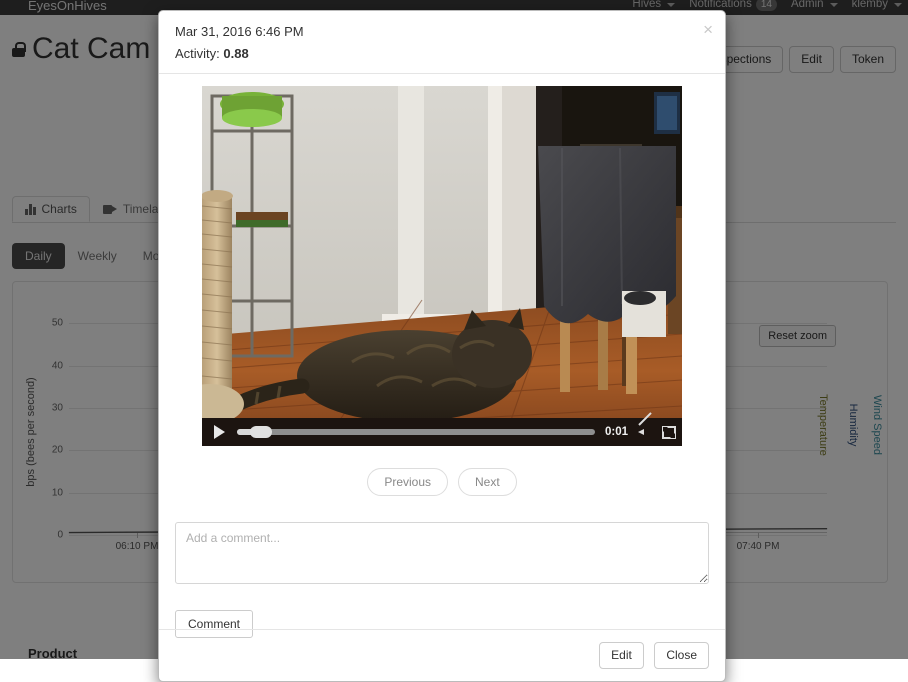 The width and height of the screenshot is (908, 682). Describe the element at coordinates (669, 432) in the screenshot. I see `fullscreen-icon` at that location.